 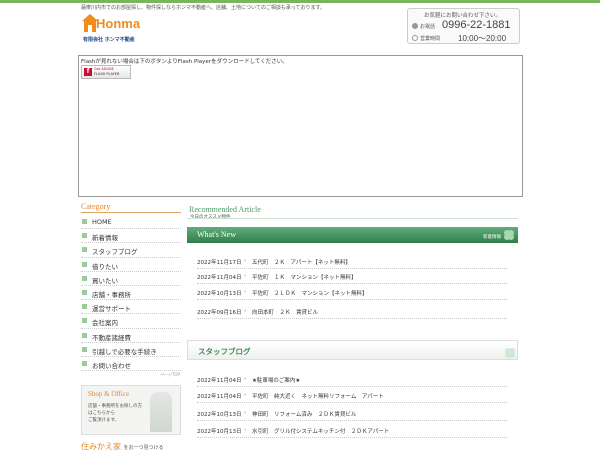 What do you see at coordinates (118, 23) in the screenshot?
I see `logo-name: Honma` at bounding box center [118, 23].